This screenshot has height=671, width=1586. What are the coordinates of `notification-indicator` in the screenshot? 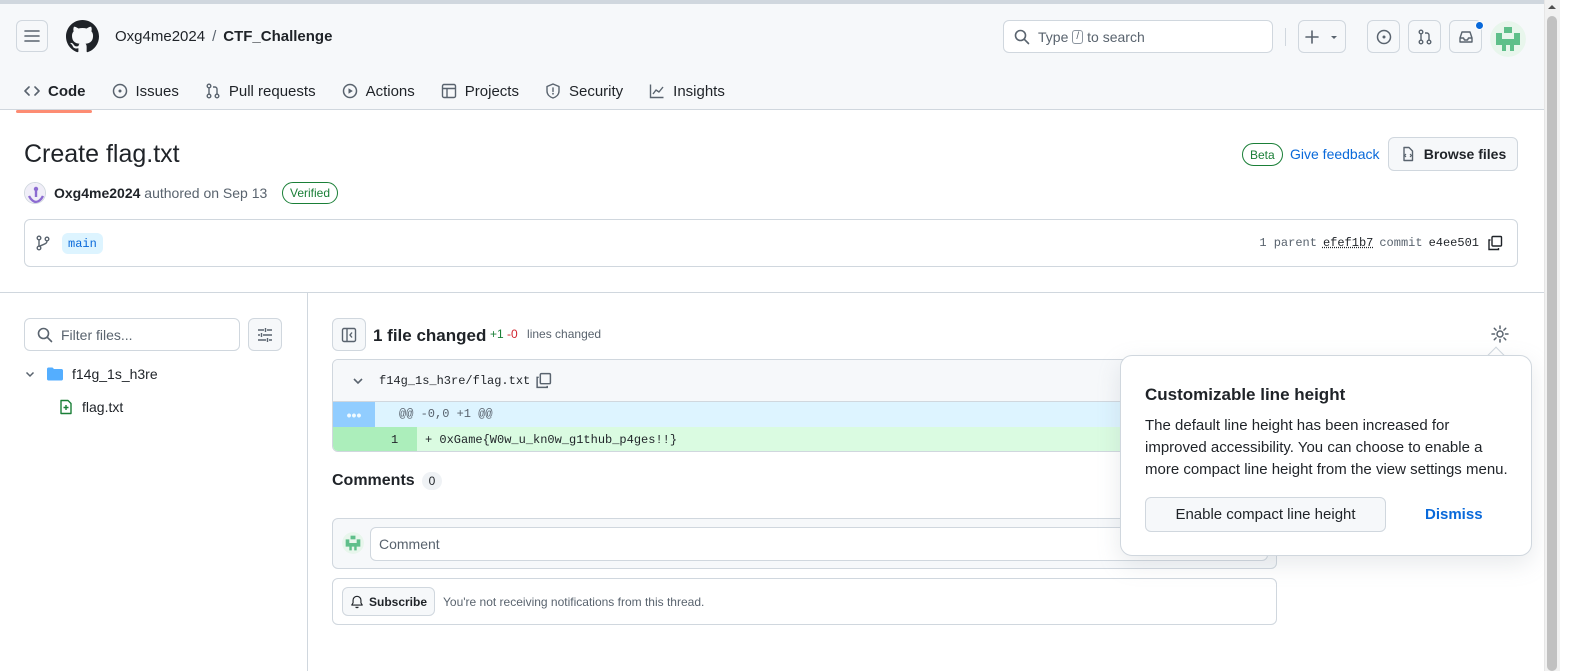 It's located at (1479, 25).